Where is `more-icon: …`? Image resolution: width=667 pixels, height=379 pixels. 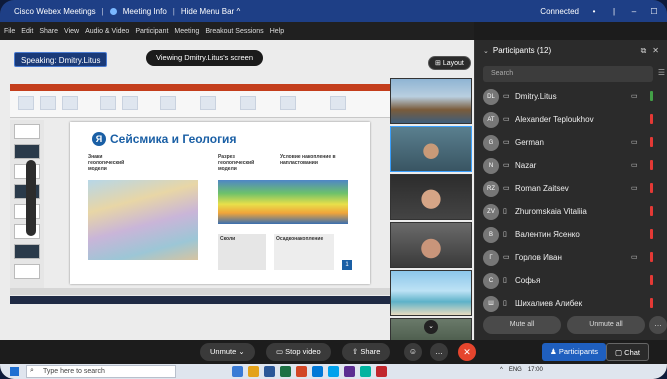
more-icon: … is located at coordinates (439, 352).